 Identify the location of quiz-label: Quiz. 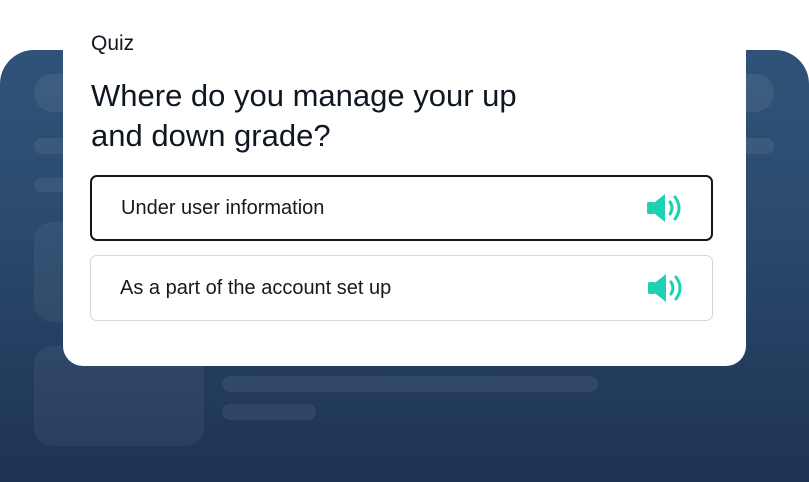
(113, 43).